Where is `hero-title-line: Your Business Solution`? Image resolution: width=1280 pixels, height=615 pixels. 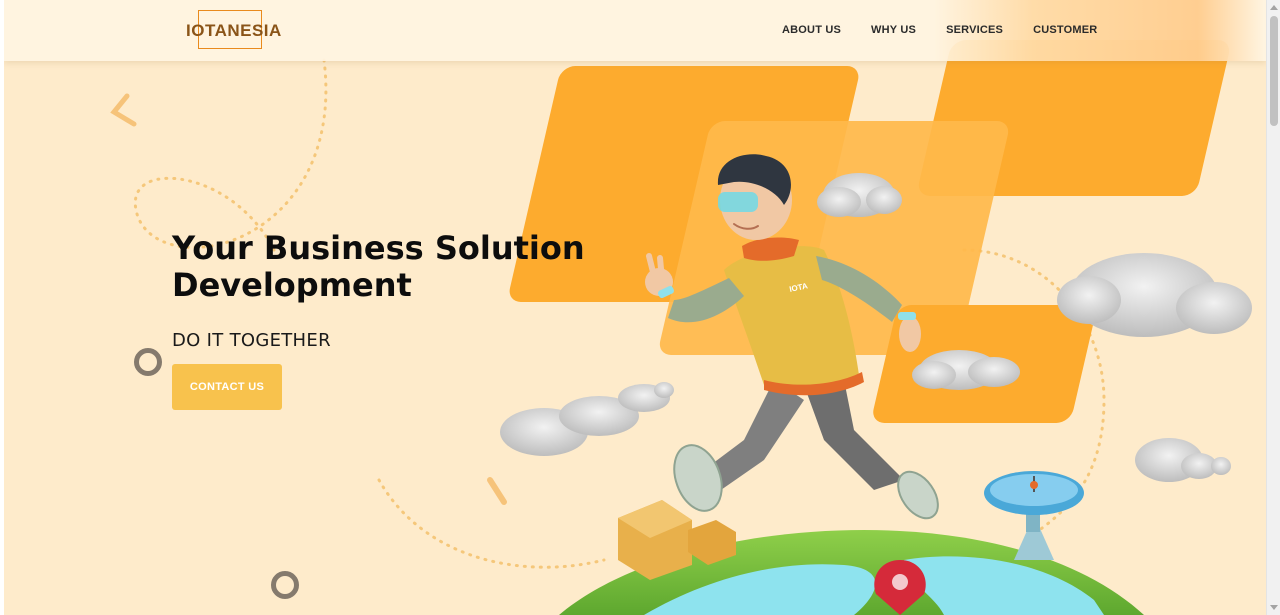 hero-title-line: Your Business Solution is located at coordinates (378, 248).